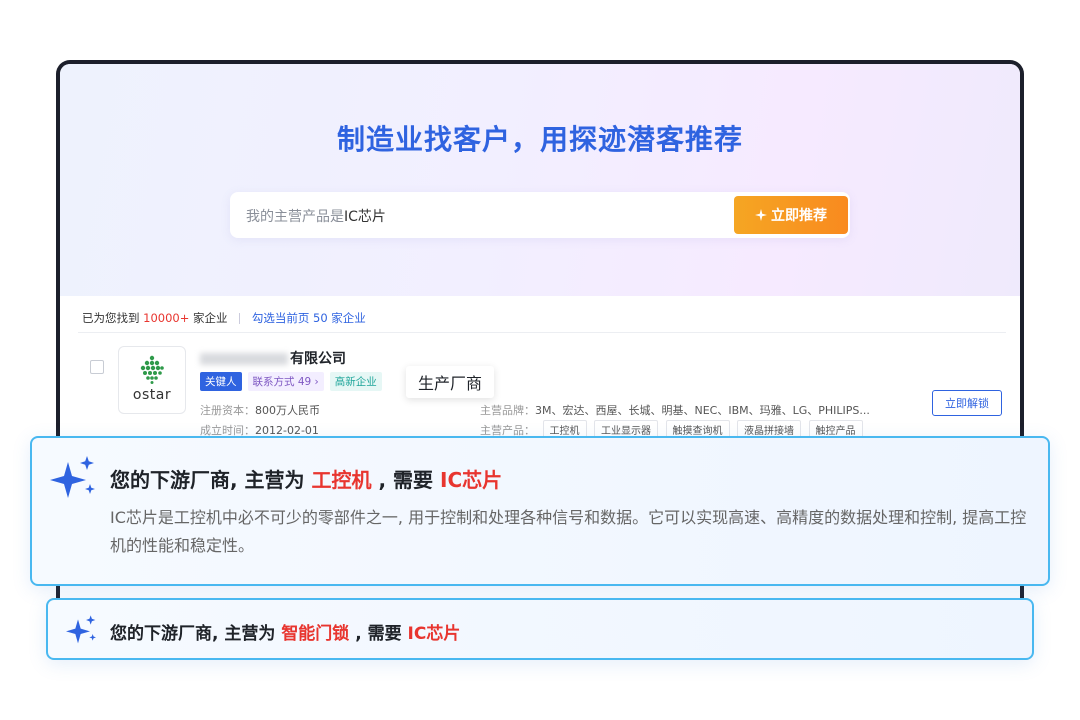 This screenshot has height=720, width=1080. I want to click on list-divider, so click(542, 332).